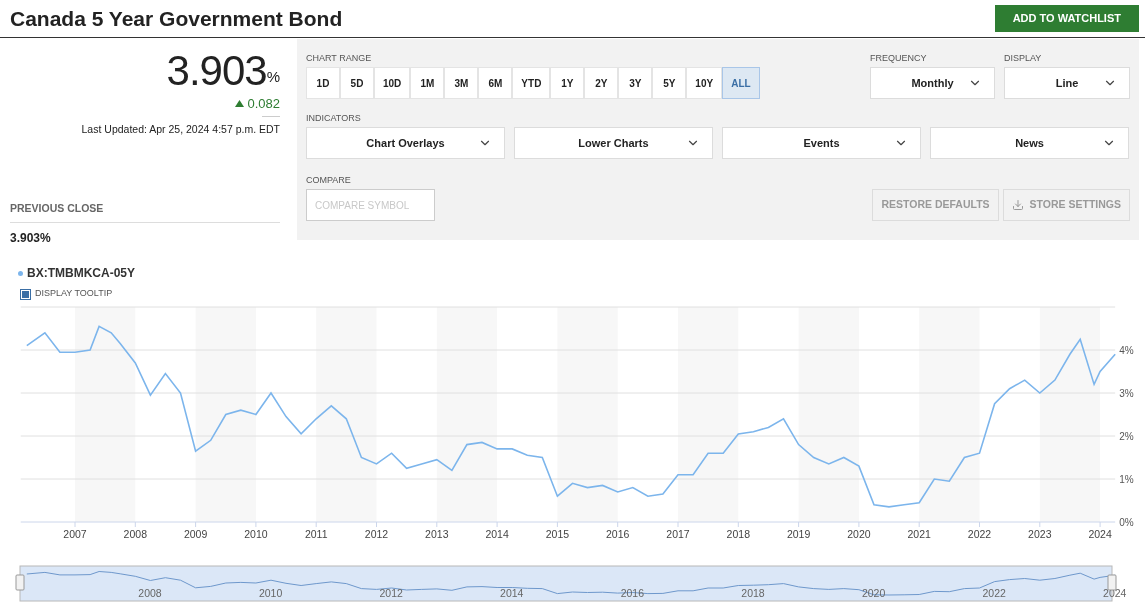 Image resolution: width=1145 pixels, height=612 pixels. I want to click on x-axis-label: 2010, so click(256, 534).